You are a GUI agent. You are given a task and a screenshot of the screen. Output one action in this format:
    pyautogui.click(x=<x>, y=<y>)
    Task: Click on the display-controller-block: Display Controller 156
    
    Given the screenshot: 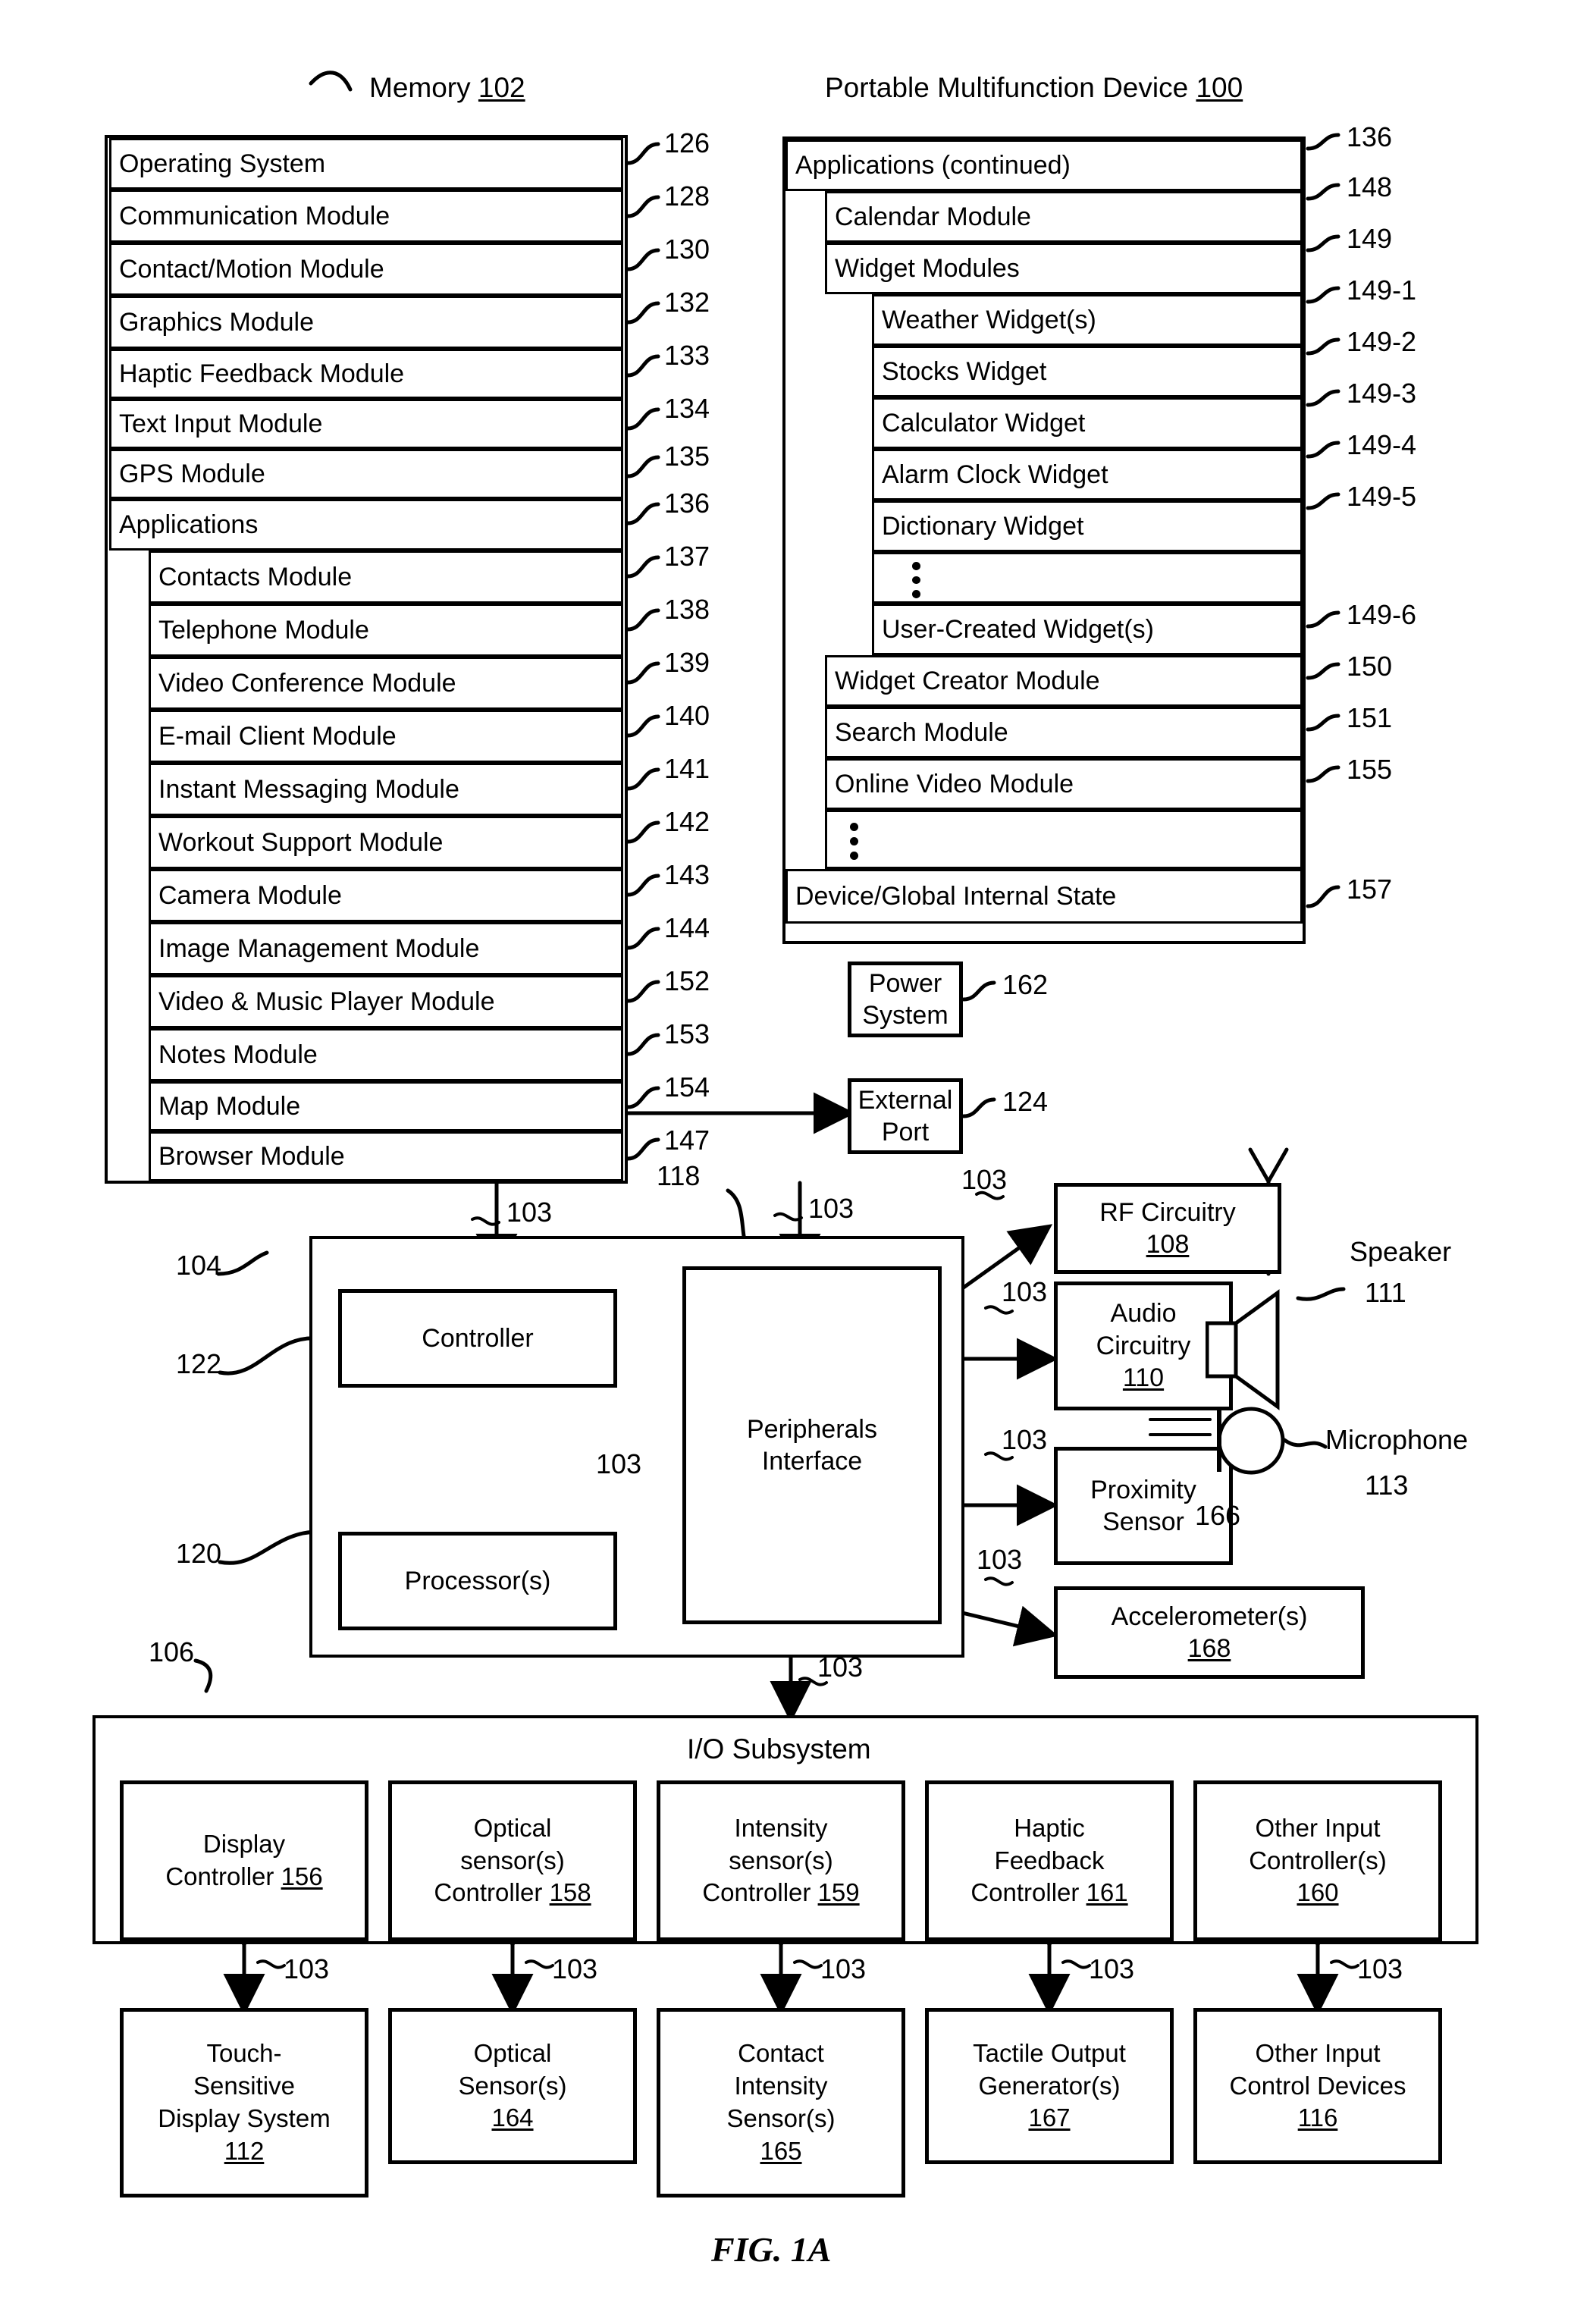 What is the action you would take?
    pyautogui.click(x=244, y=1860)
    